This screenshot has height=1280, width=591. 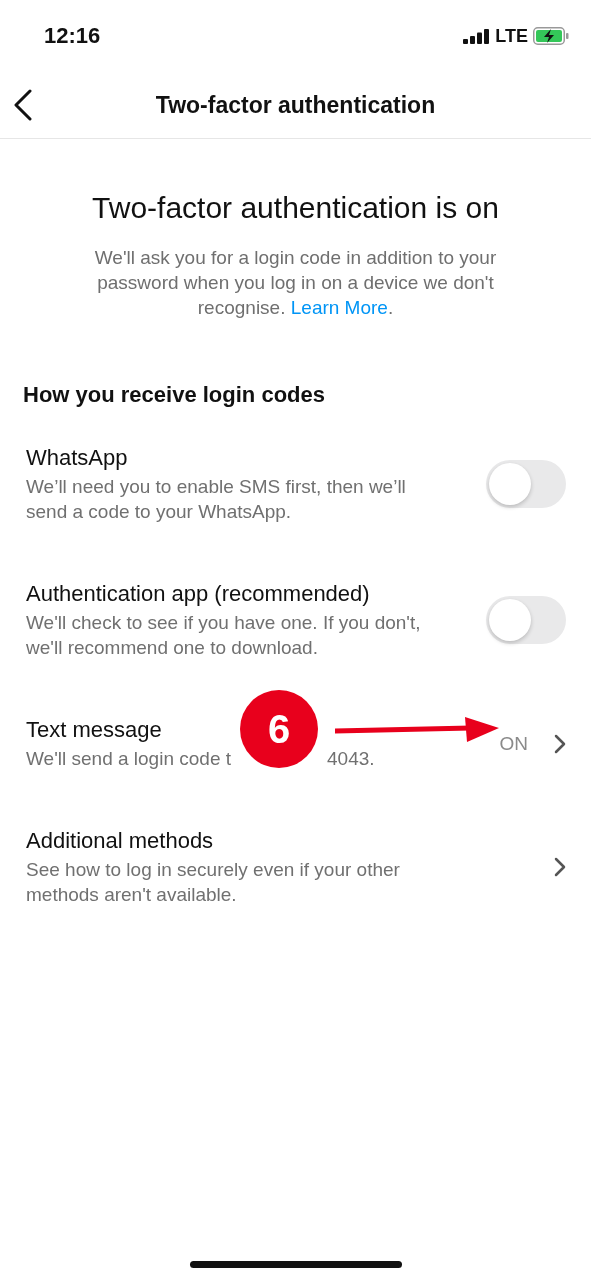 What do you see at coordinates (128, 759) in the screenshot?
I see `method-description: We'll send a login code t` at bounding box center [128, 759].